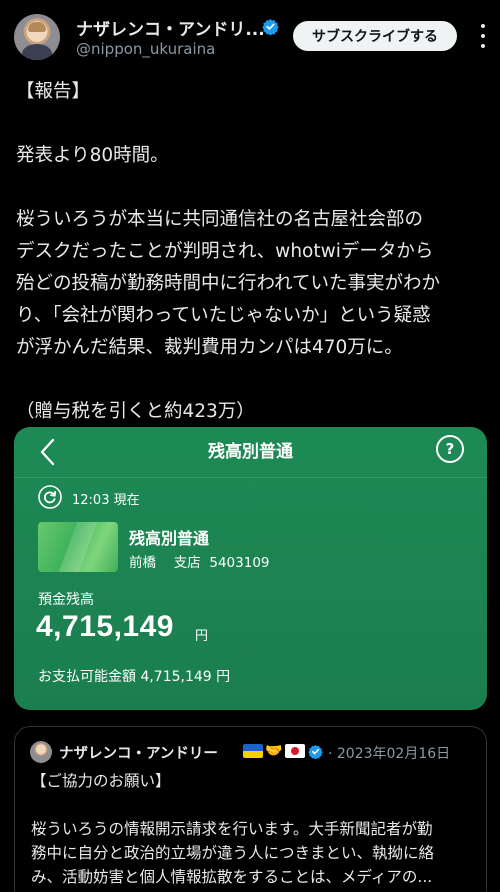  I want to click on available-amount: お支払可能金額 4,715,149 円, so click(134, 677).